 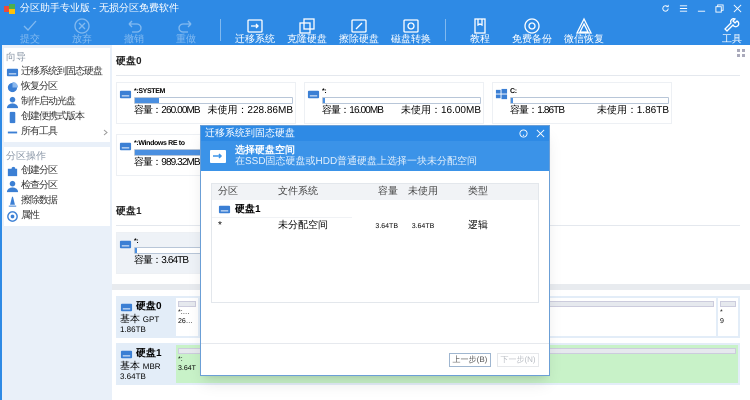 I want to click on window-title: 分区助手专业版 - 无损分区免费软件, so click(x=99, y=9).